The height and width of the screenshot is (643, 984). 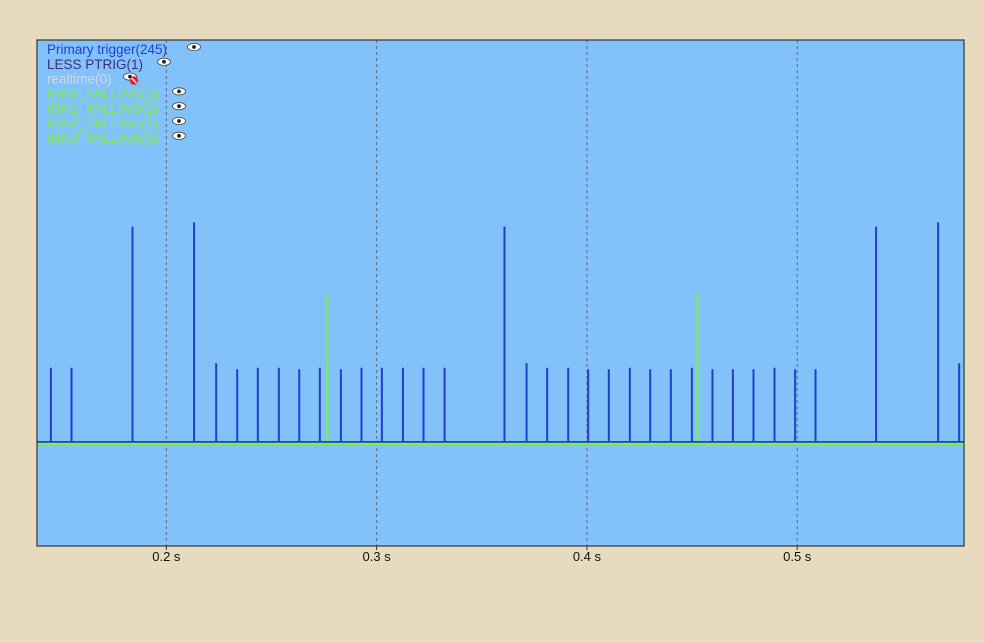 I want to click on legend-label: IGN2_FALLING(4), so click(x=102, y=123).